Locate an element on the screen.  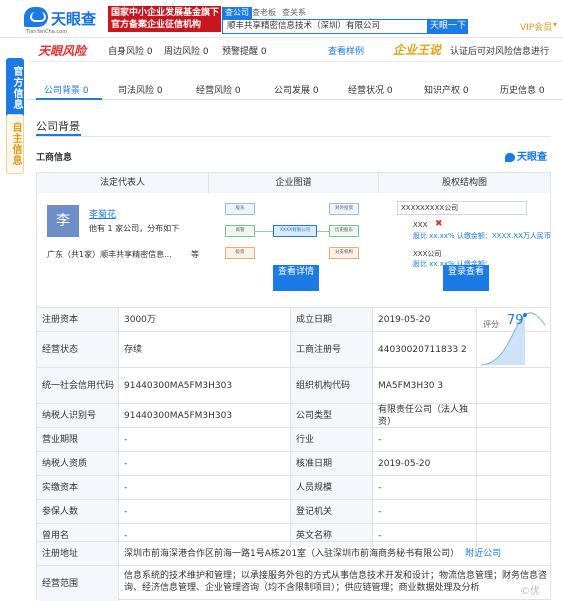
legal-rep-name: 李菊花 is located at coordinates (102, 213).